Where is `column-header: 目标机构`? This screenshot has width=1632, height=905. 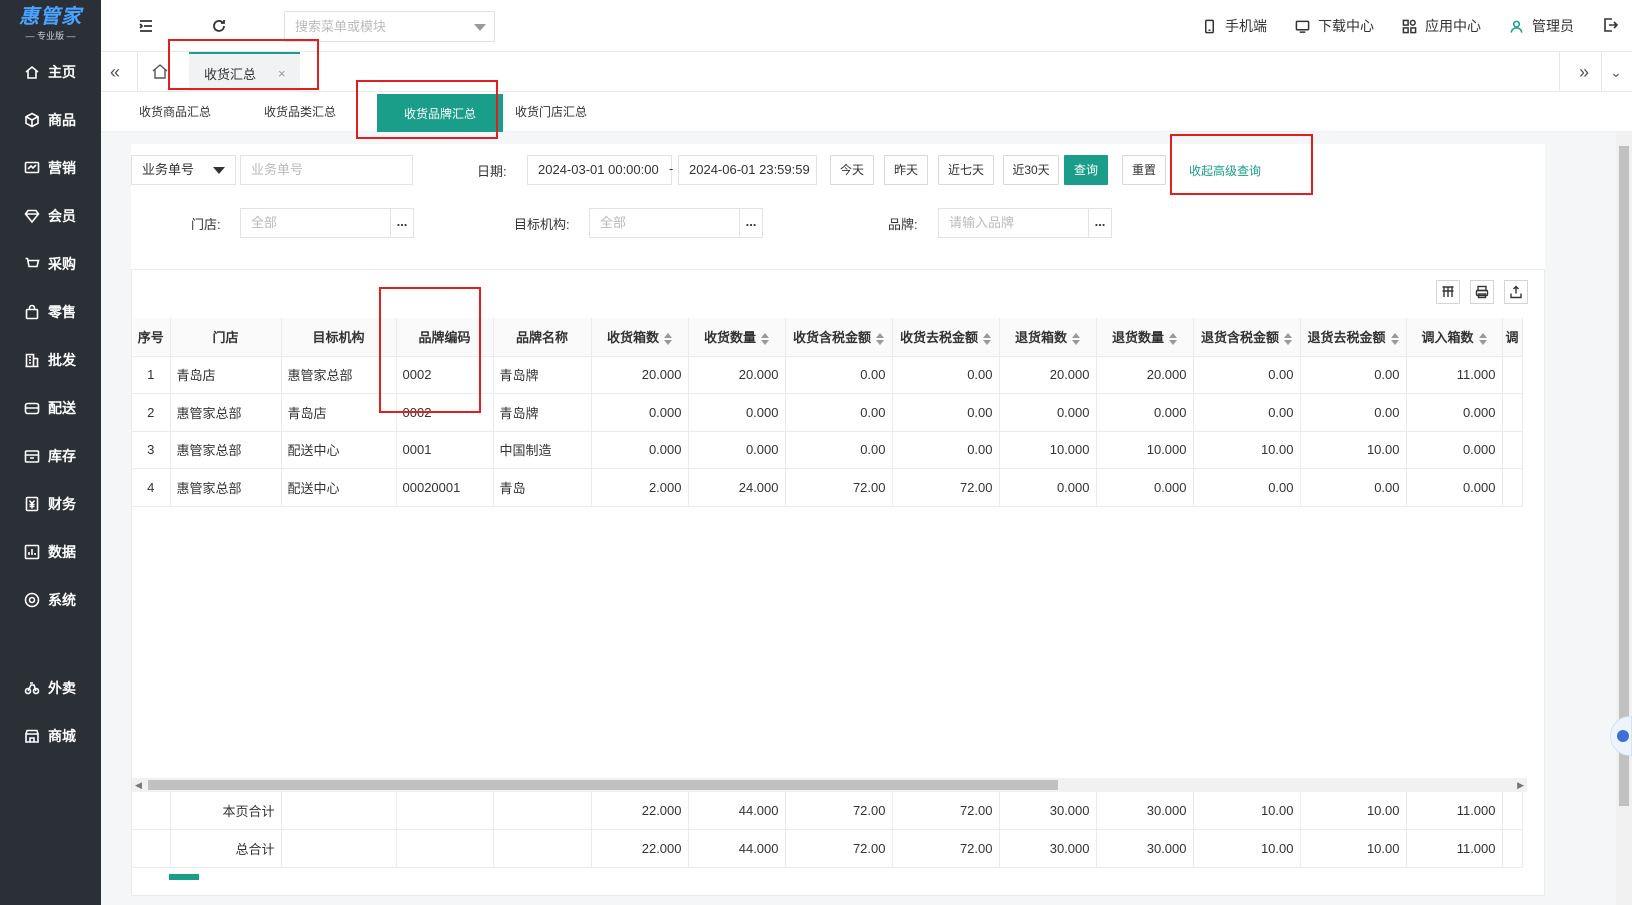
column-header: 目标机构 is located at coordinates (339, 337).